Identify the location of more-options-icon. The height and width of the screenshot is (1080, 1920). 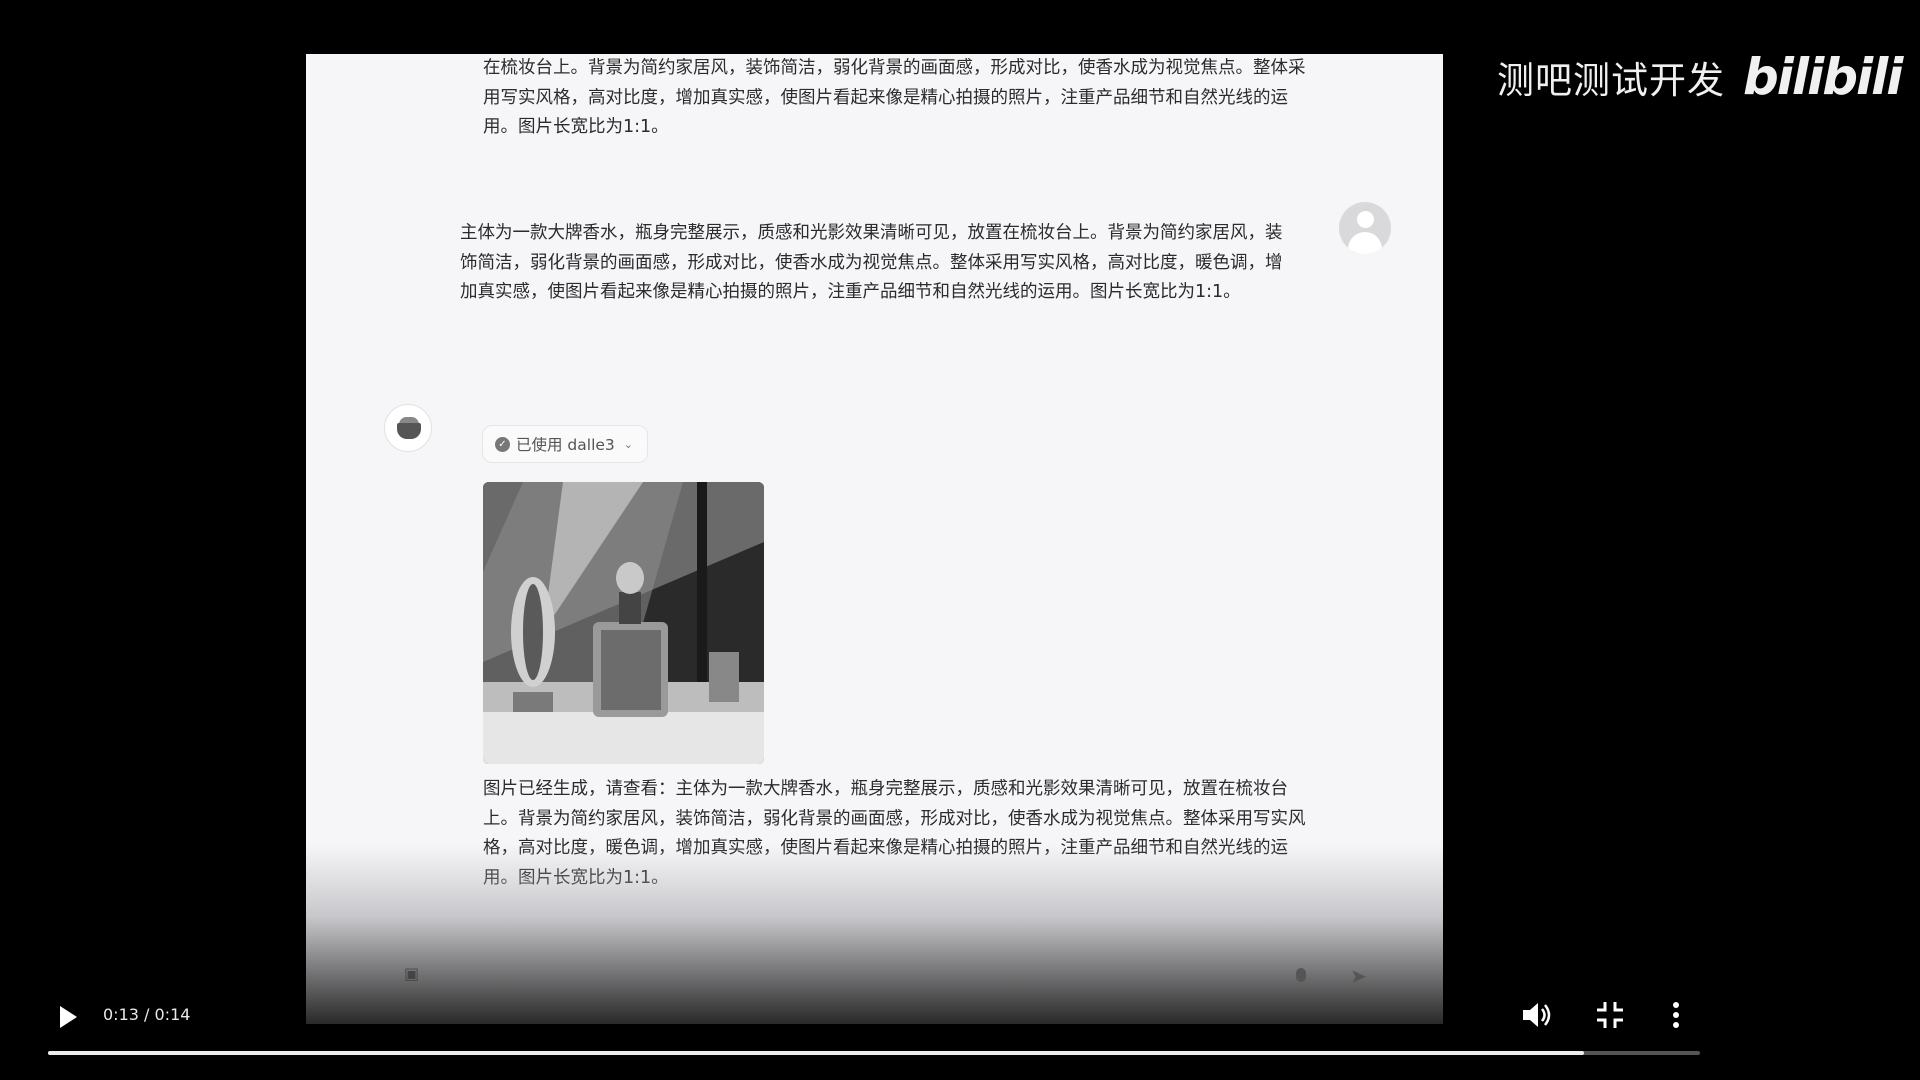
(1676, 1016).